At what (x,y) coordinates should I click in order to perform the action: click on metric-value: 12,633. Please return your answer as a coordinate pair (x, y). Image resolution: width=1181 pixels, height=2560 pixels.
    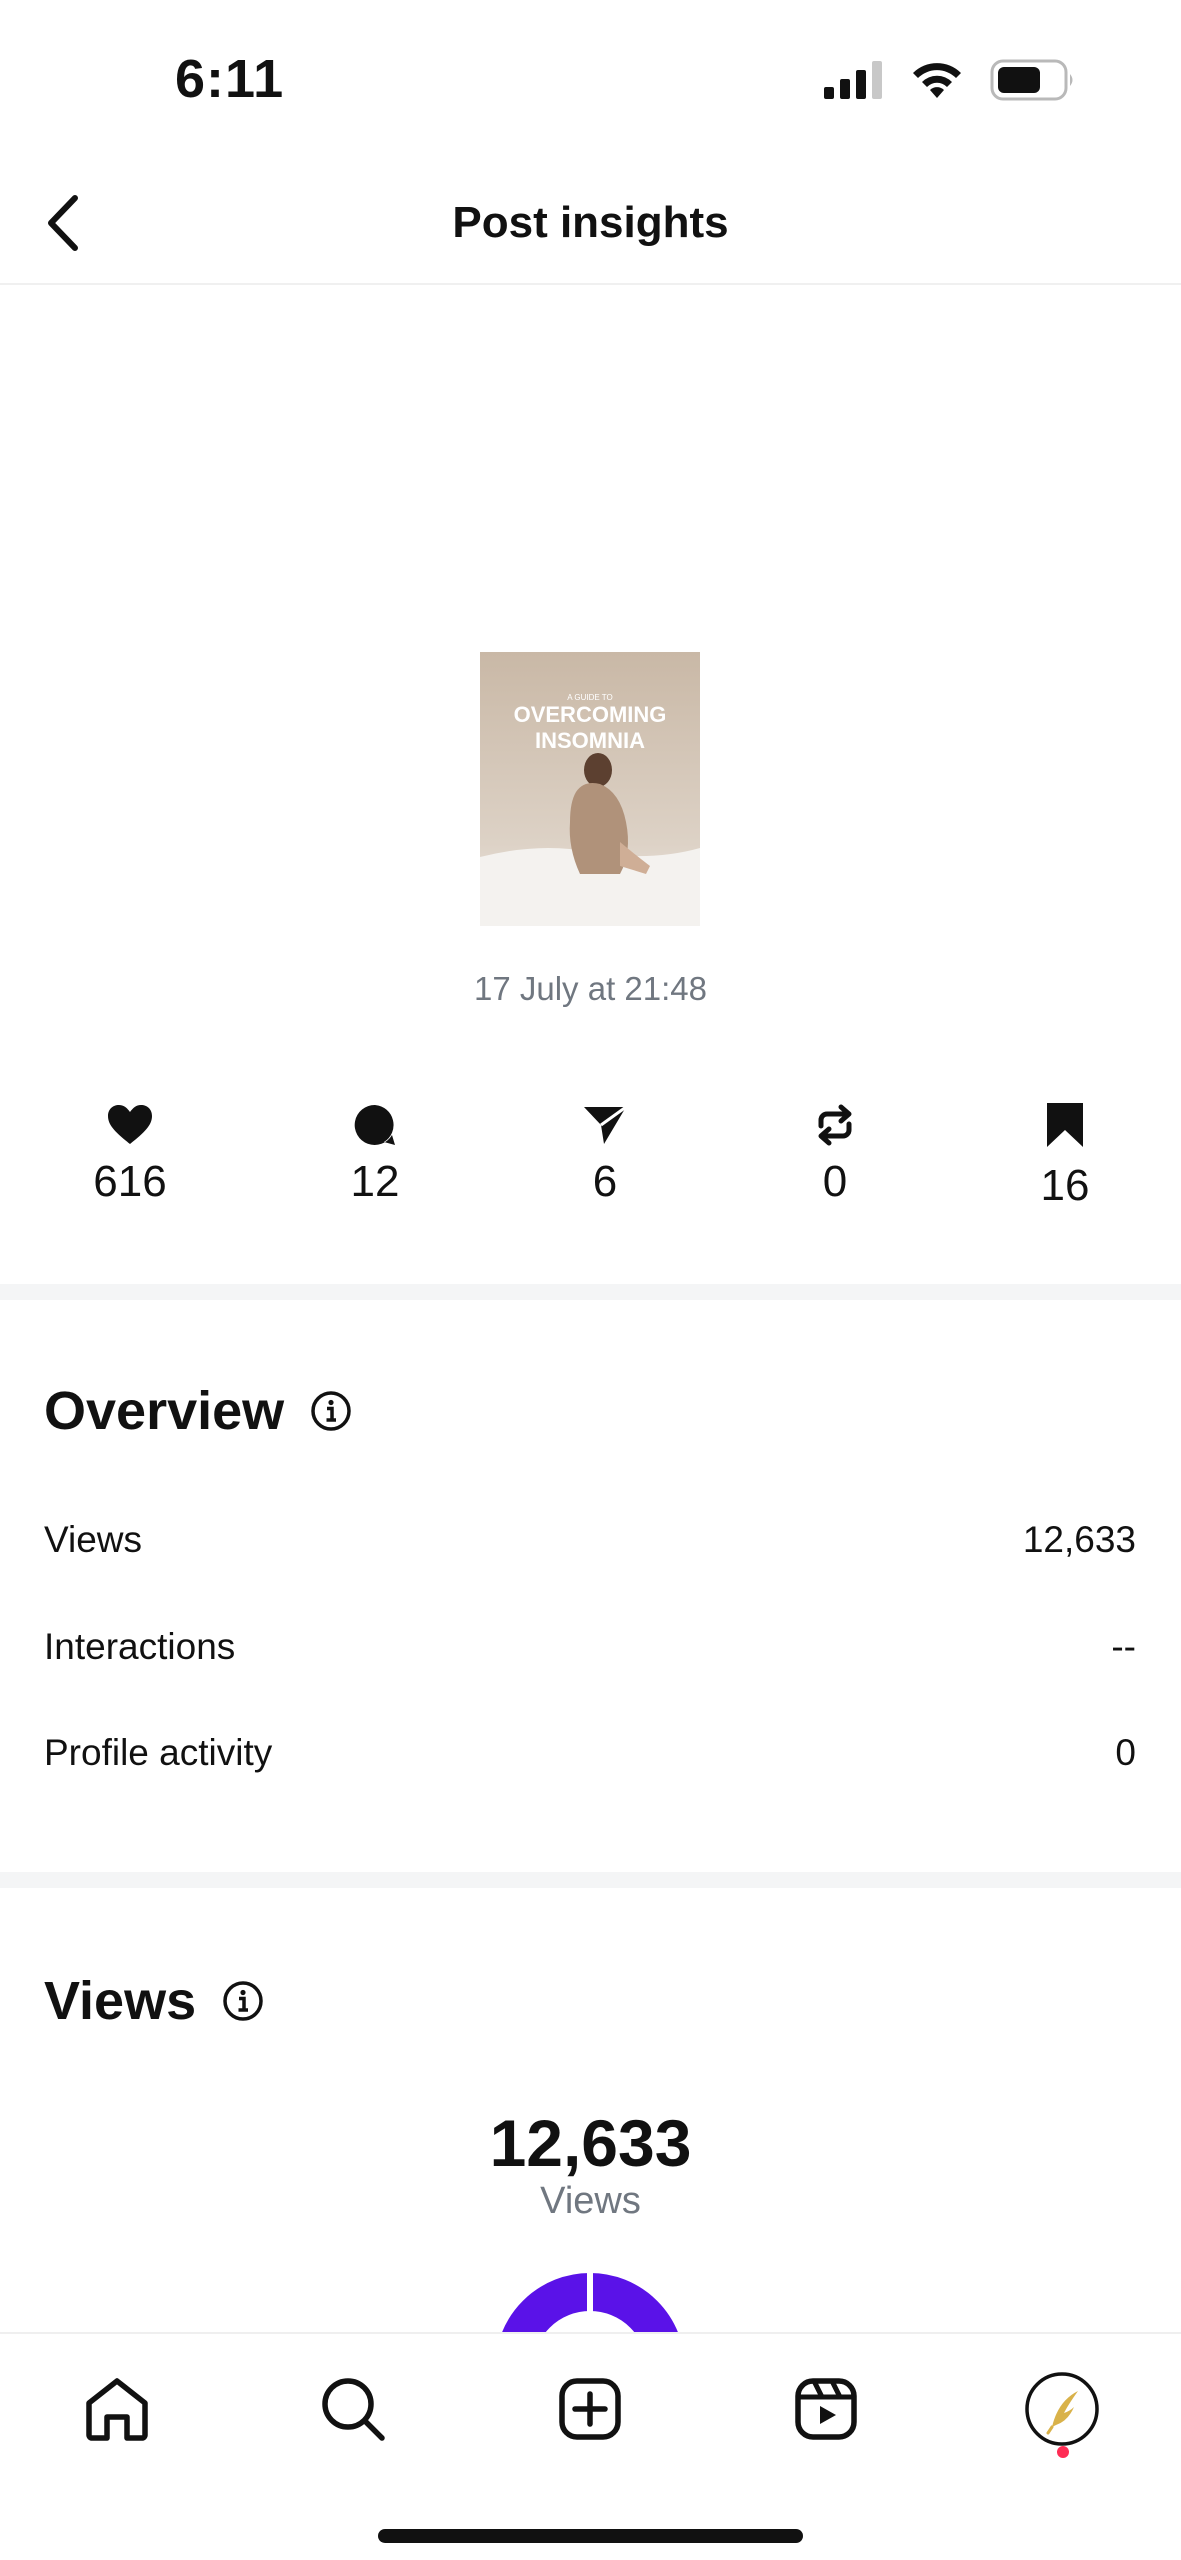
    Looking at the image, I should click on (1079, 1539).